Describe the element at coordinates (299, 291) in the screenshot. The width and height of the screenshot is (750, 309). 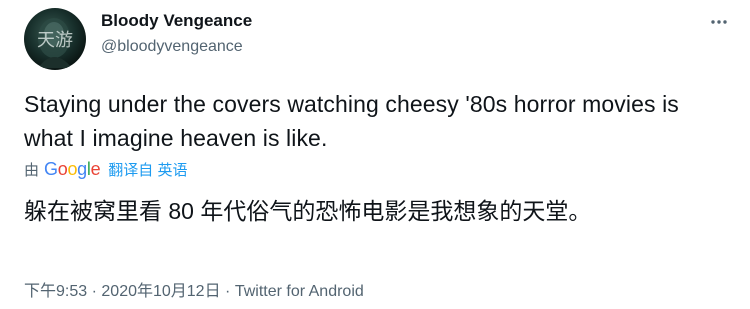
I see `tweet-source: Twitter for Android` at that location.